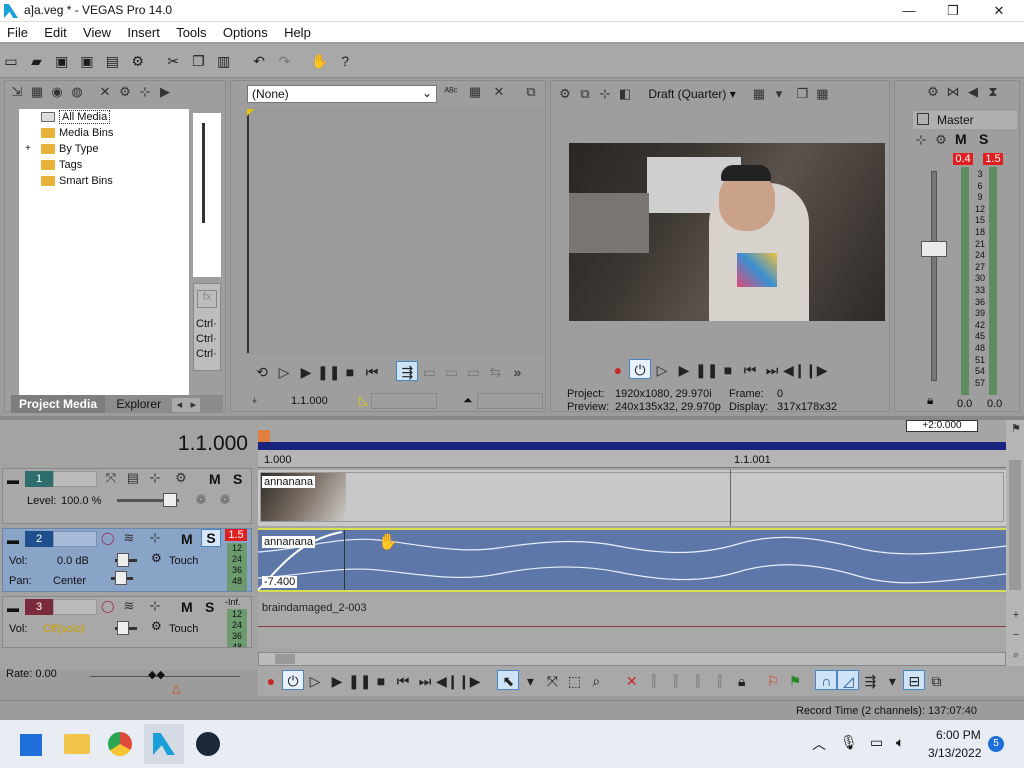  I want to click on master-properties-icon: ⚙, so click(941, 141).